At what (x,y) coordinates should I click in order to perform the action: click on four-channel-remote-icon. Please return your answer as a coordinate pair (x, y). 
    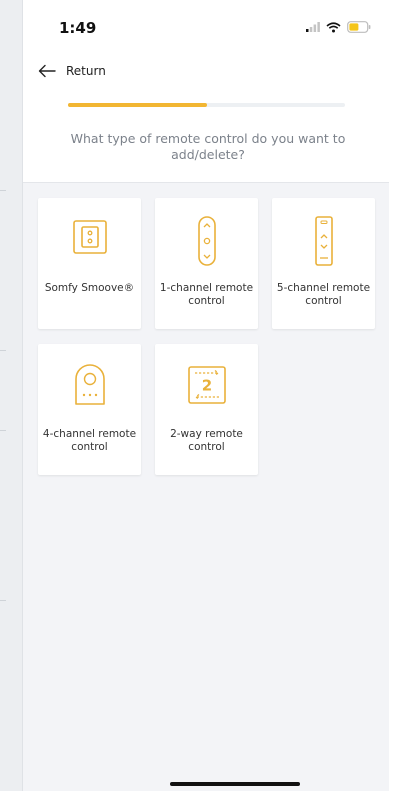
    Looking at the image, I should click on (89, 384).